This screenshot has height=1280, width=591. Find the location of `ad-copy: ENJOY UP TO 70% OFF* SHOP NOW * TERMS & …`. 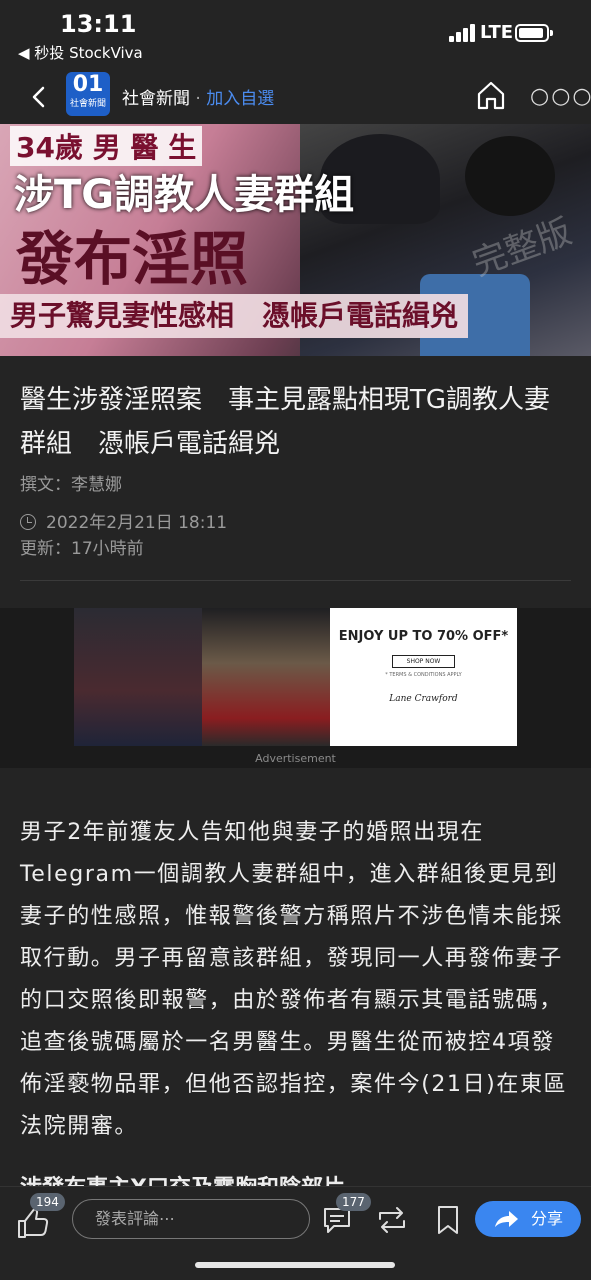

ad-copy: ENJOY UP TO 70% OFF* SHOP NOW * TERMS & … is located at coordinates (423, 677).